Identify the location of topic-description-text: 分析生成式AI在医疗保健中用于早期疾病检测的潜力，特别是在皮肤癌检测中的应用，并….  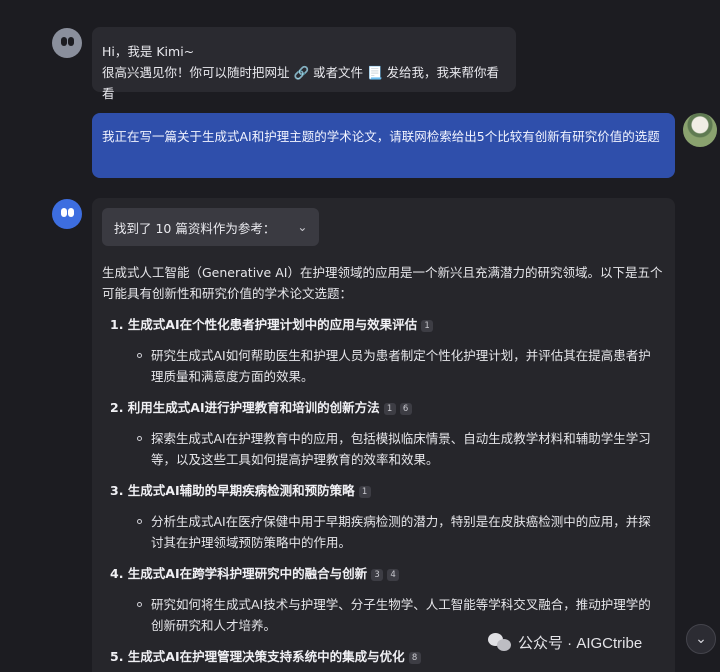
(401, 532).